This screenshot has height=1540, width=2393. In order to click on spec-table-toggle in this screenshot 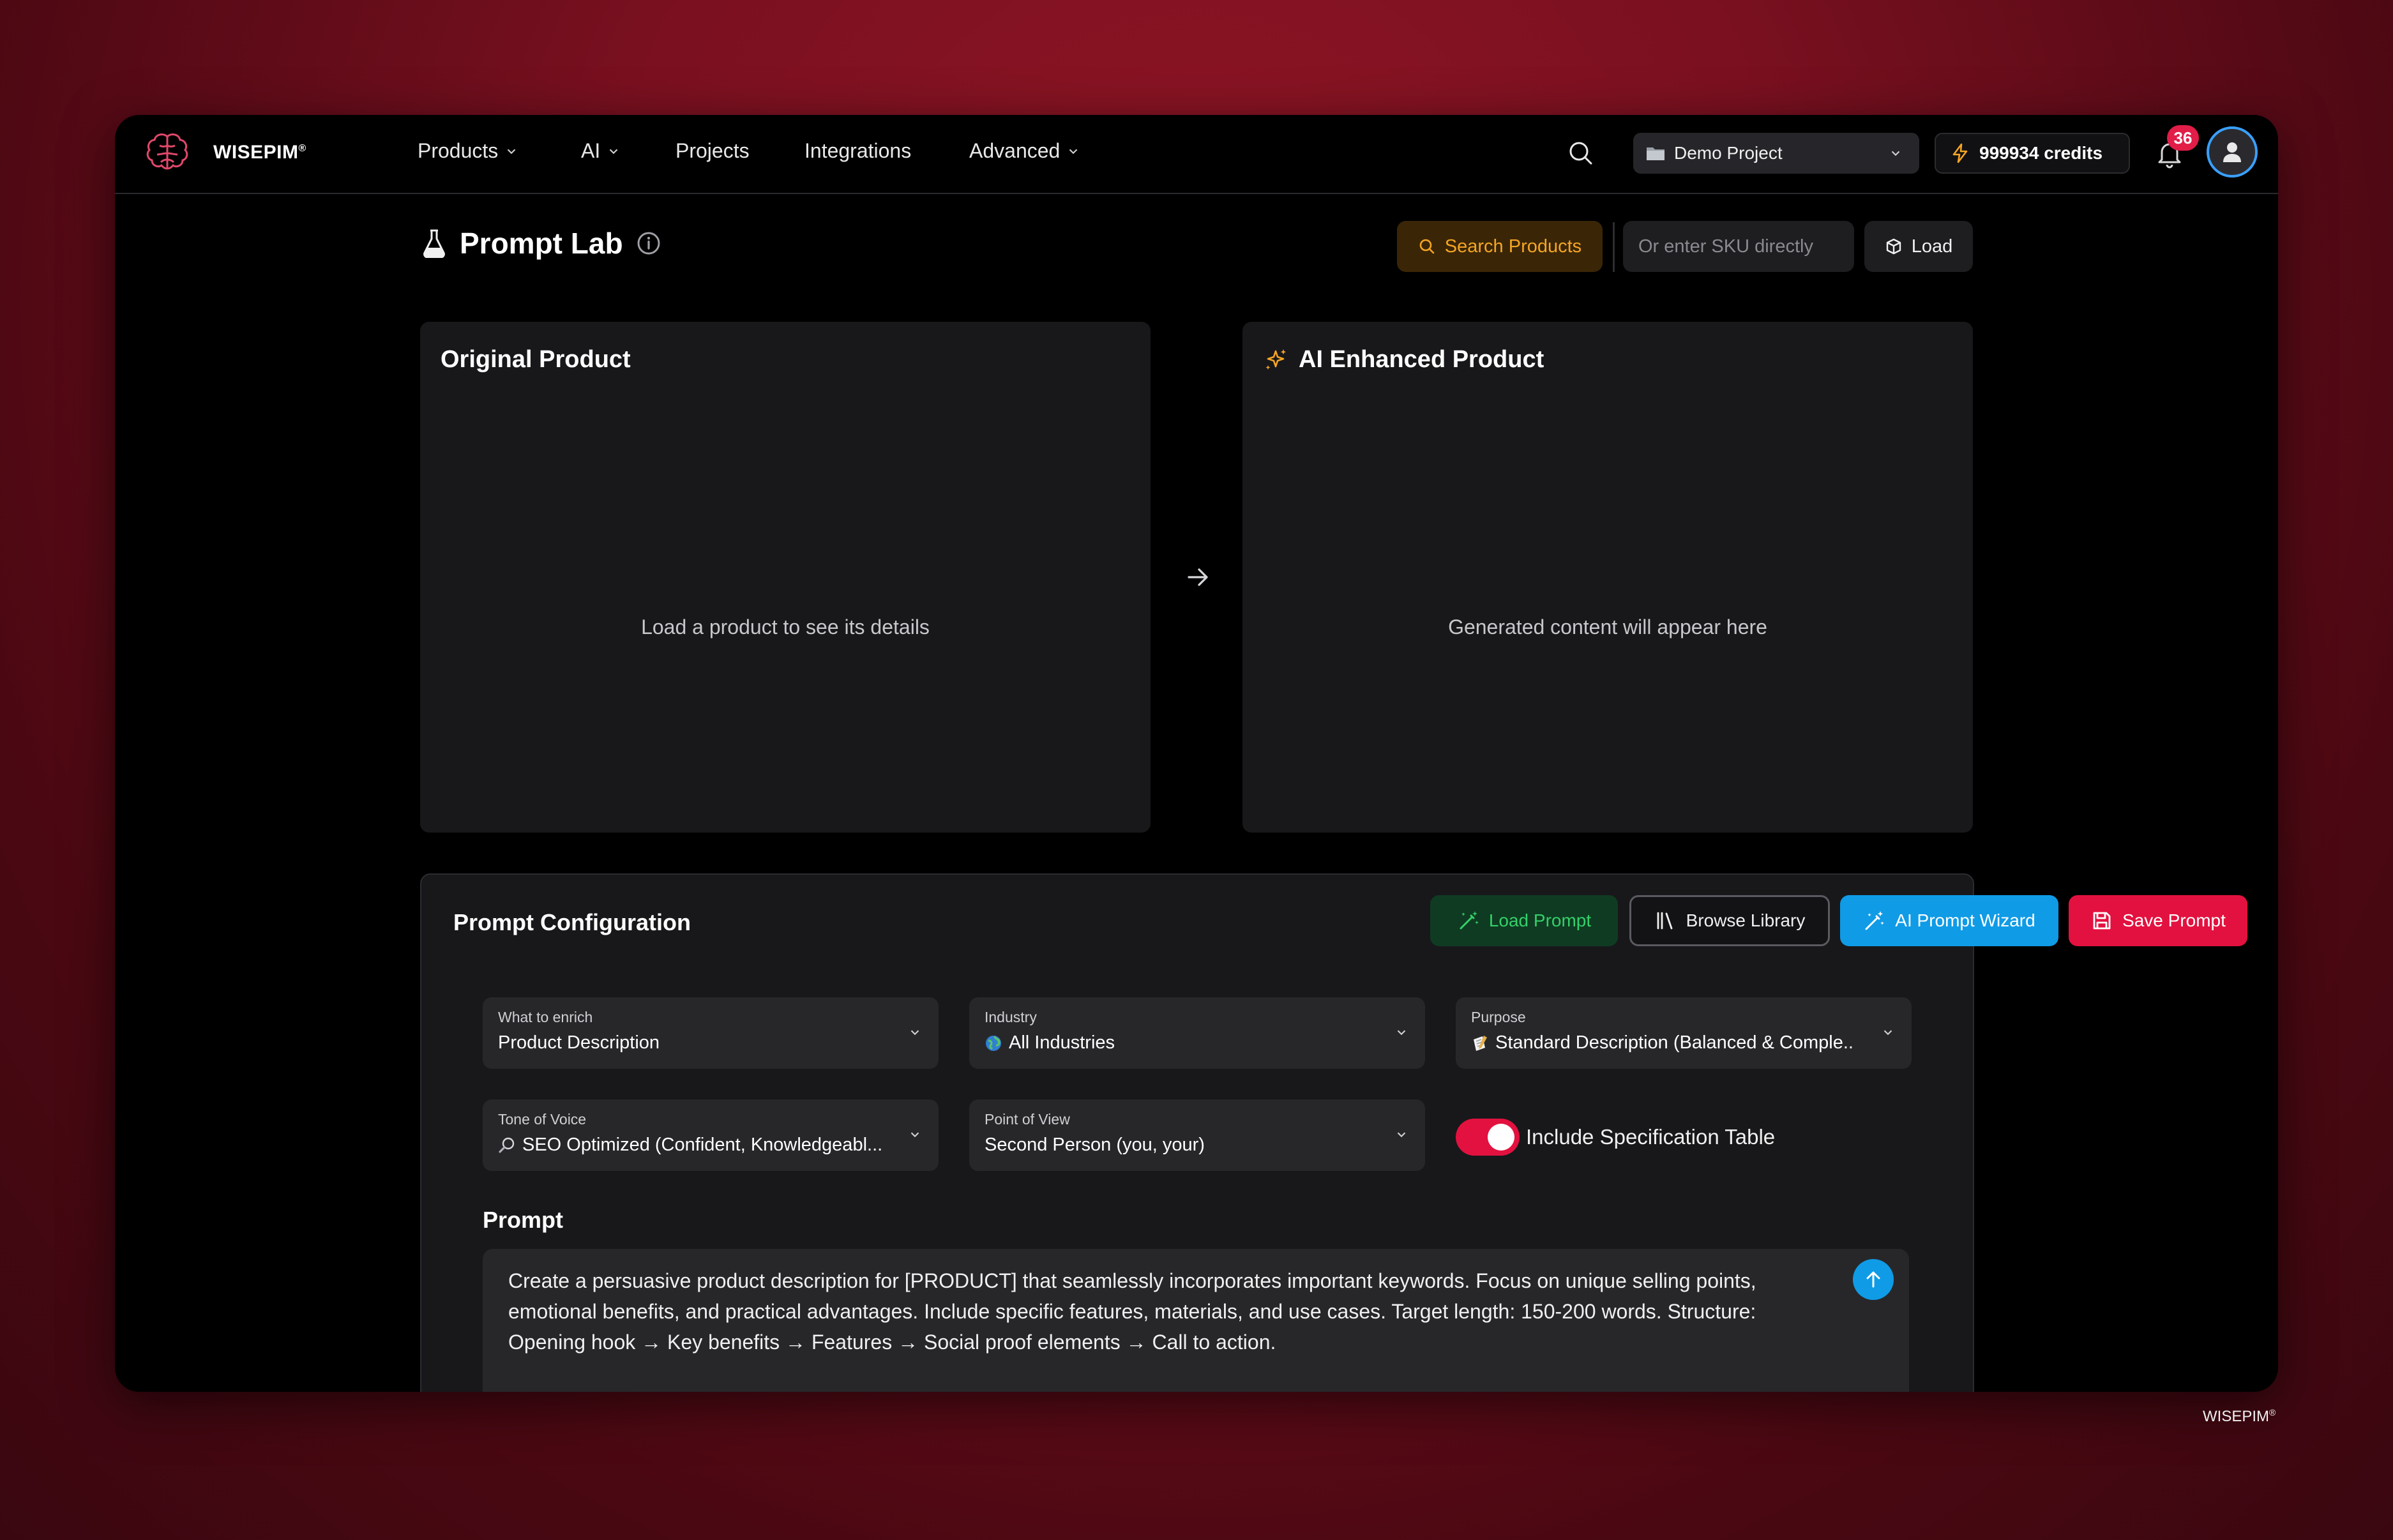, I will do `click(1488, 1137)`.